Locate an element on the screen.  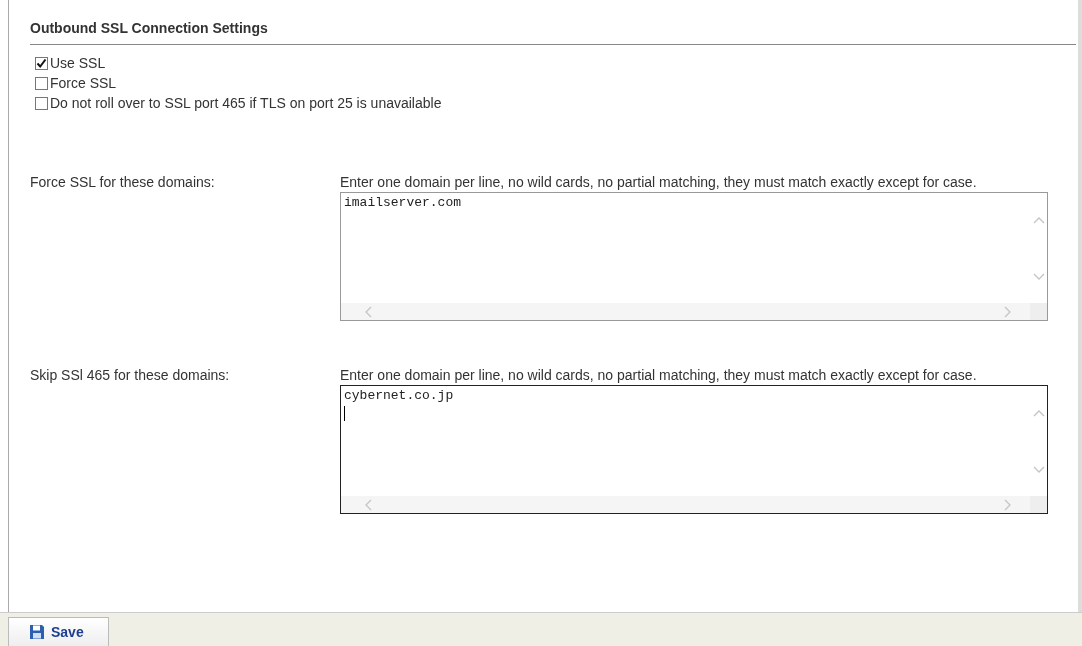
text-caret is located at coordinates (344, 413).